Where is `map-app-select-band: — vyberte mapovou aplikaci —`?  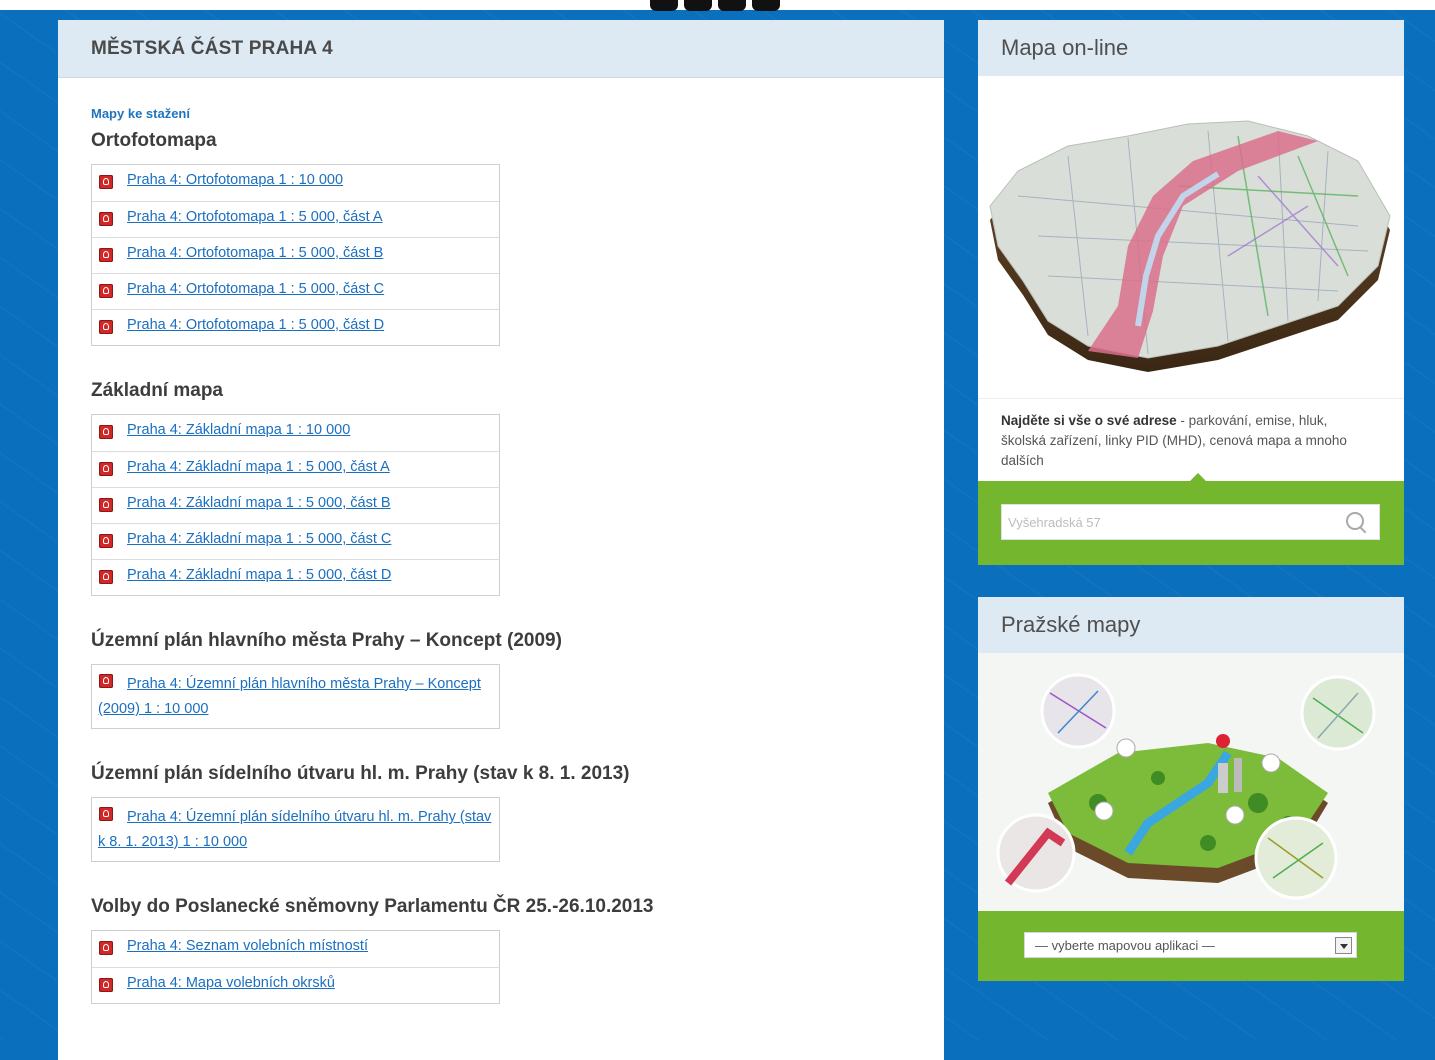
map-app-select-band: — vyberte mapovou aplikaci — is located at coordinates (1191, 946).